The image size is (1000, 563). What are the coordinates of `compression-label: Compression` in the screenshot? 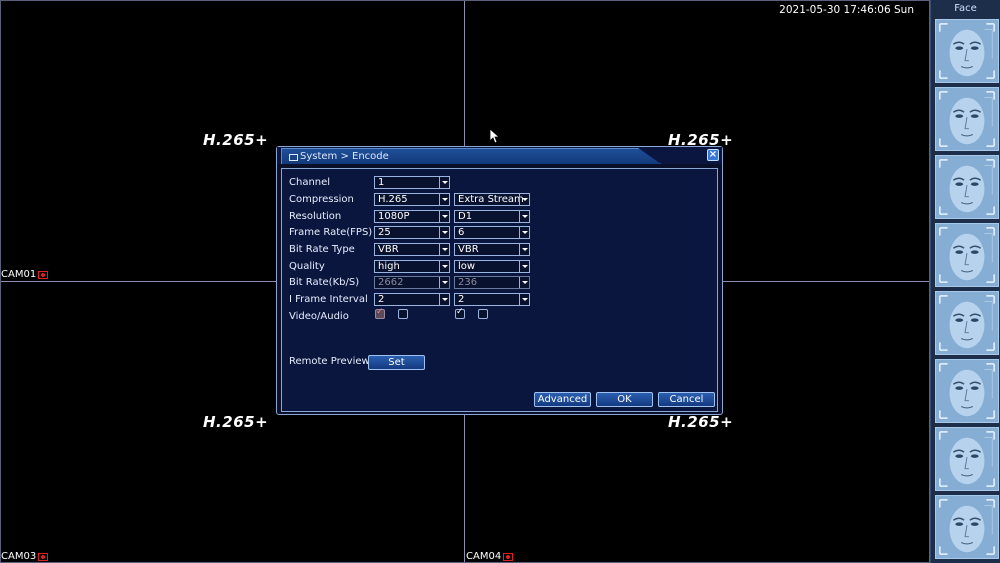 It's located at (321, 199).